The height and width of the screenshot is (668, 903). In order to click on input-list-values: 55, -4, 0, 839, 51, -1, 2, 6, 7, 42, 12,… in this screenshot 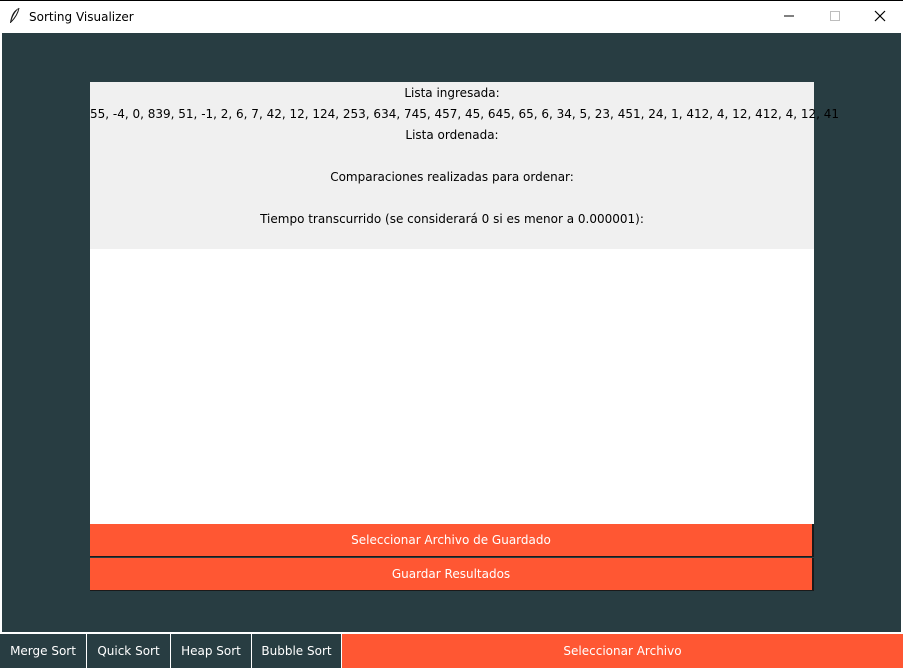, I will do `click(465, 114)`.